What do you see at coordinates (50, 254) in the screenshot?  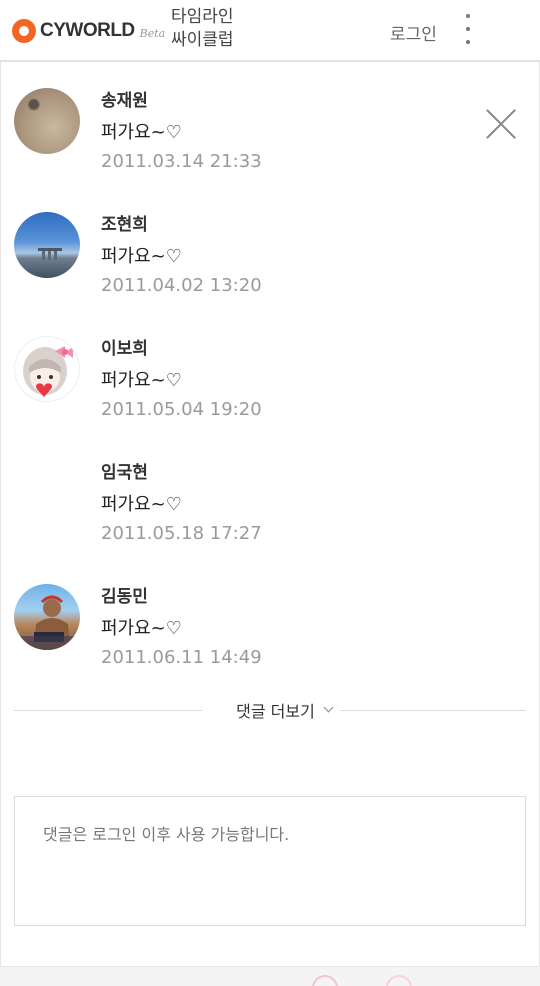 I see `avatar-skyline-image` at bounding box center [50, 254].